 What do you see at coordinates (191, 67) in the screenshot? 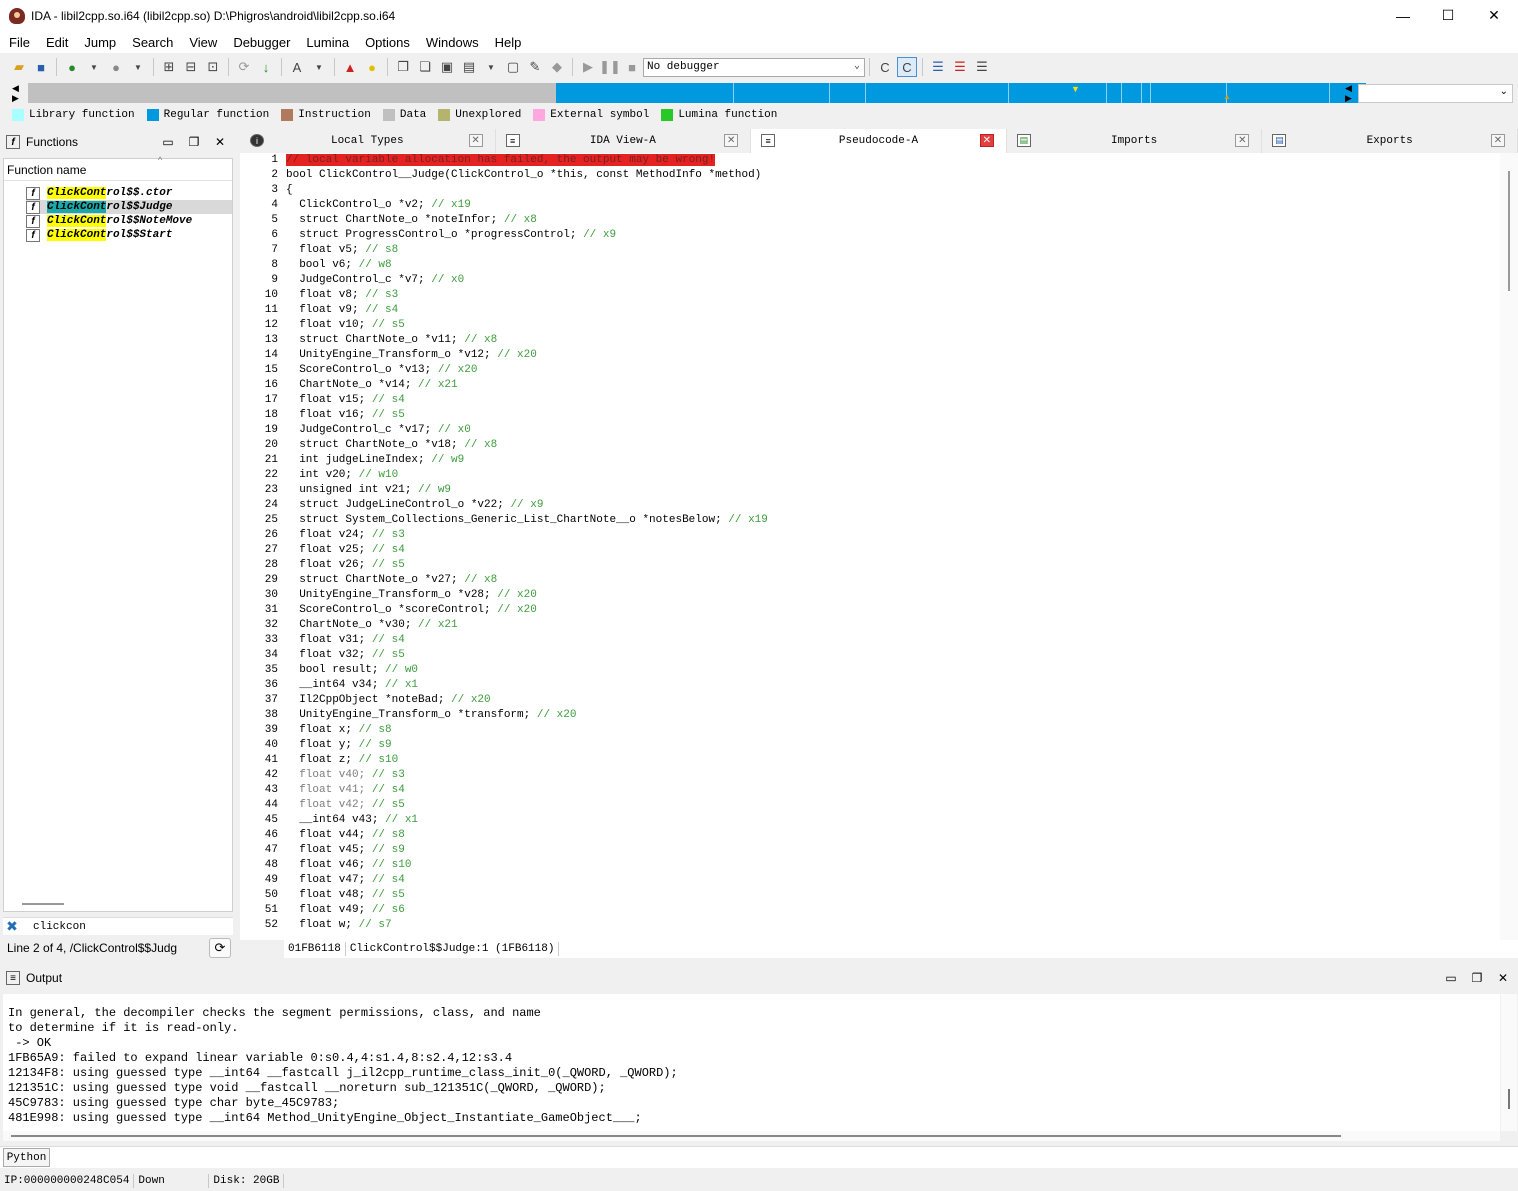
I see `text-view-icon: ⊟` at bounding box center [191, 67].